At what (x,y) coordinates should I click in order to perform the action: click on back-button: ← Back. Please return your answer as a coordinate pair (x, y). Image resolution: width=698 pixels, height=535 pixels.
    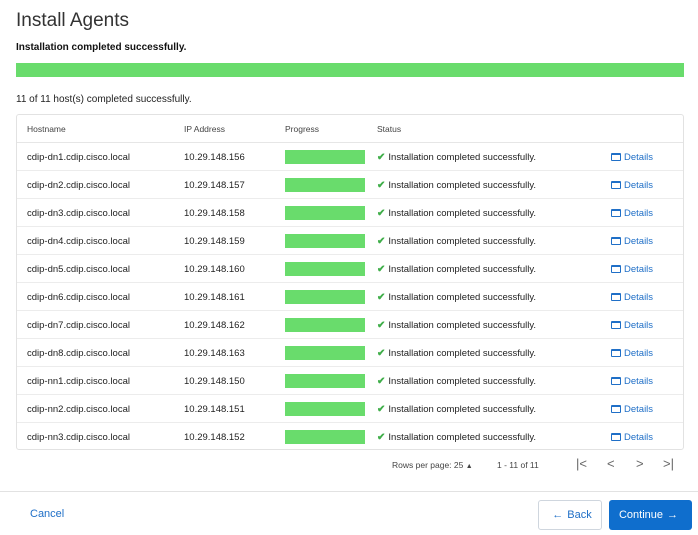
    Looking at the image, I should click on (570, 515).